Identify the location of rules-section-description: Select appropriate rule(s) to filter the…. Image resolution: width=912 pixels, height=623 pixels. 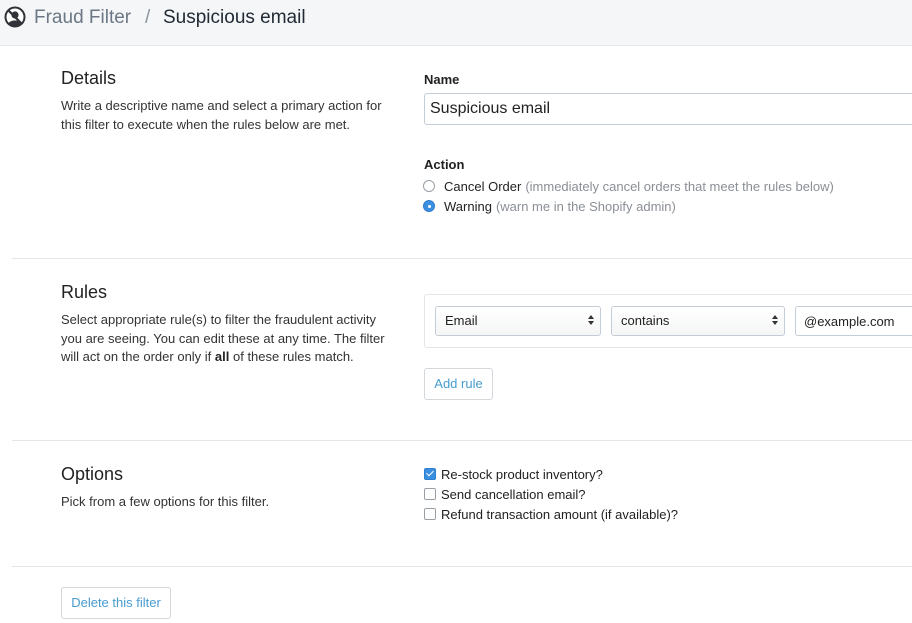
(228, 339).